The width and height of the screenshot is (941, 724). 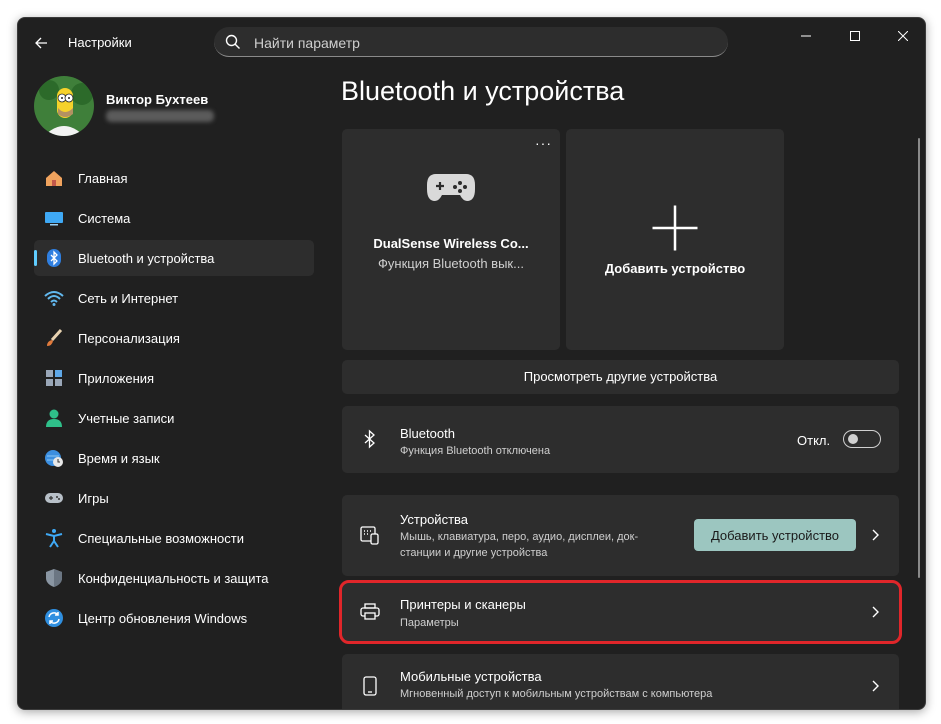 What do you see at coordinates (64, 106) in the screenshot?
I see `avatar` at bounding box center [64, 106].